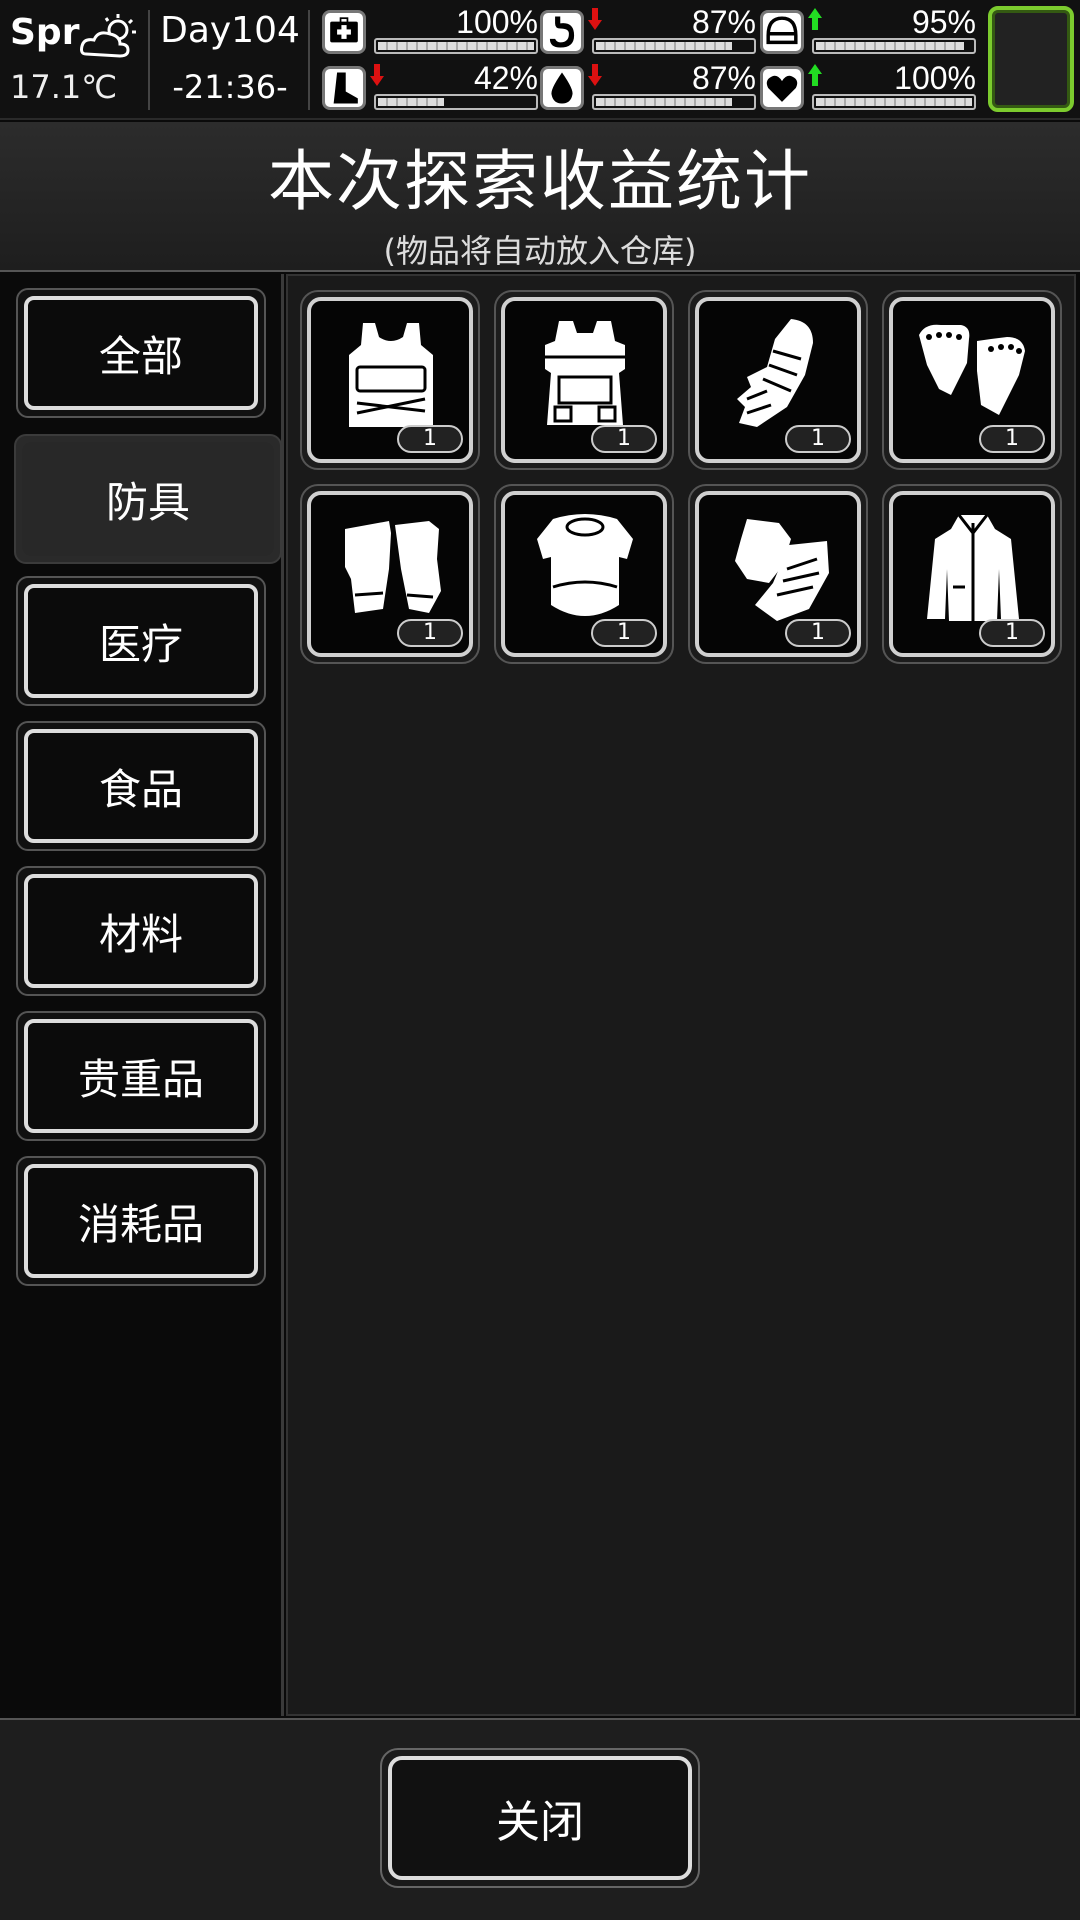 The height and width of the screenshot is (1920, 1080). I want to click on half-finger-gloves-icon, so click(393, 567).